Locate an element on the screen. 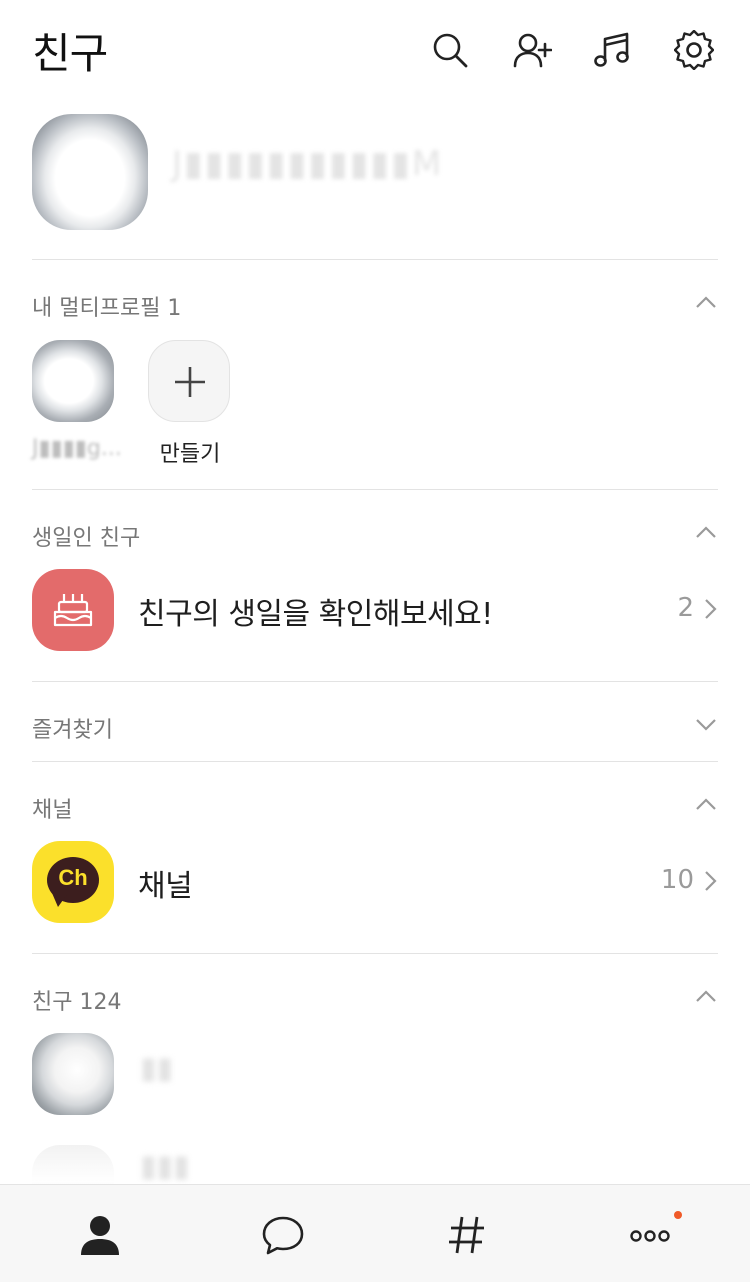 The width and height of the screenshot is (750, 1282). birthday-count: 2 is located at coordinates (685, 608).